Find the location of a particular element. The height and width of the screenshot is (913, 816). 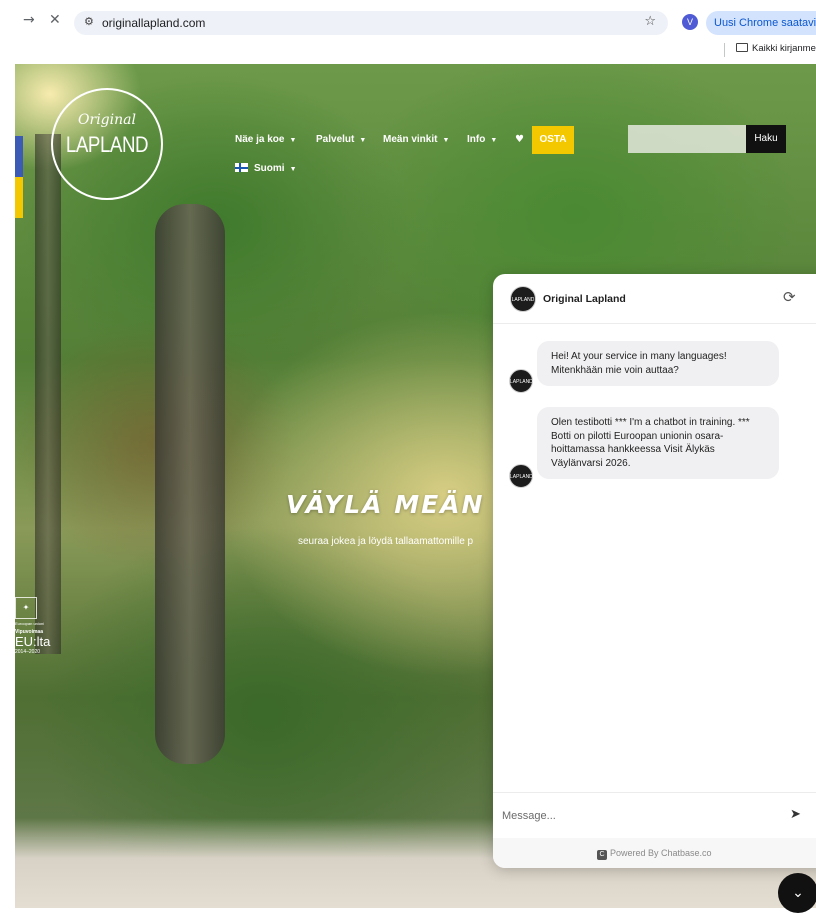

logo-main: LAPLAND is located at coordinates (107, 144).